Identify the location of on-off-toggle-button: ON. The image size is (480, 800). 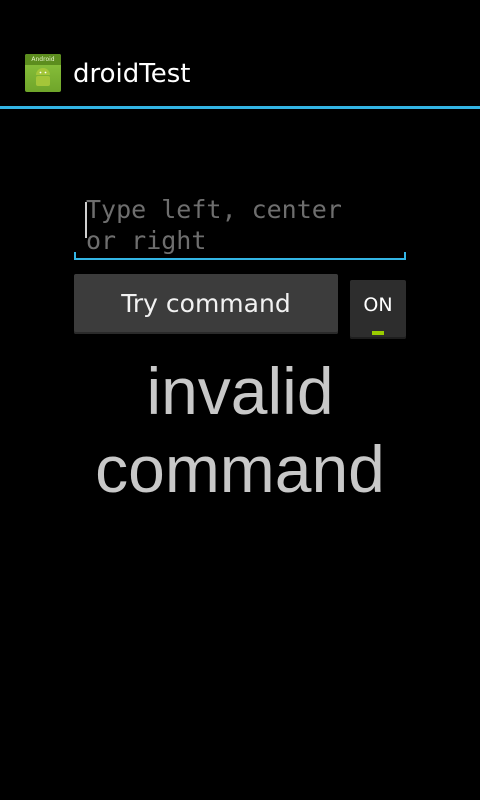
(378, 309).